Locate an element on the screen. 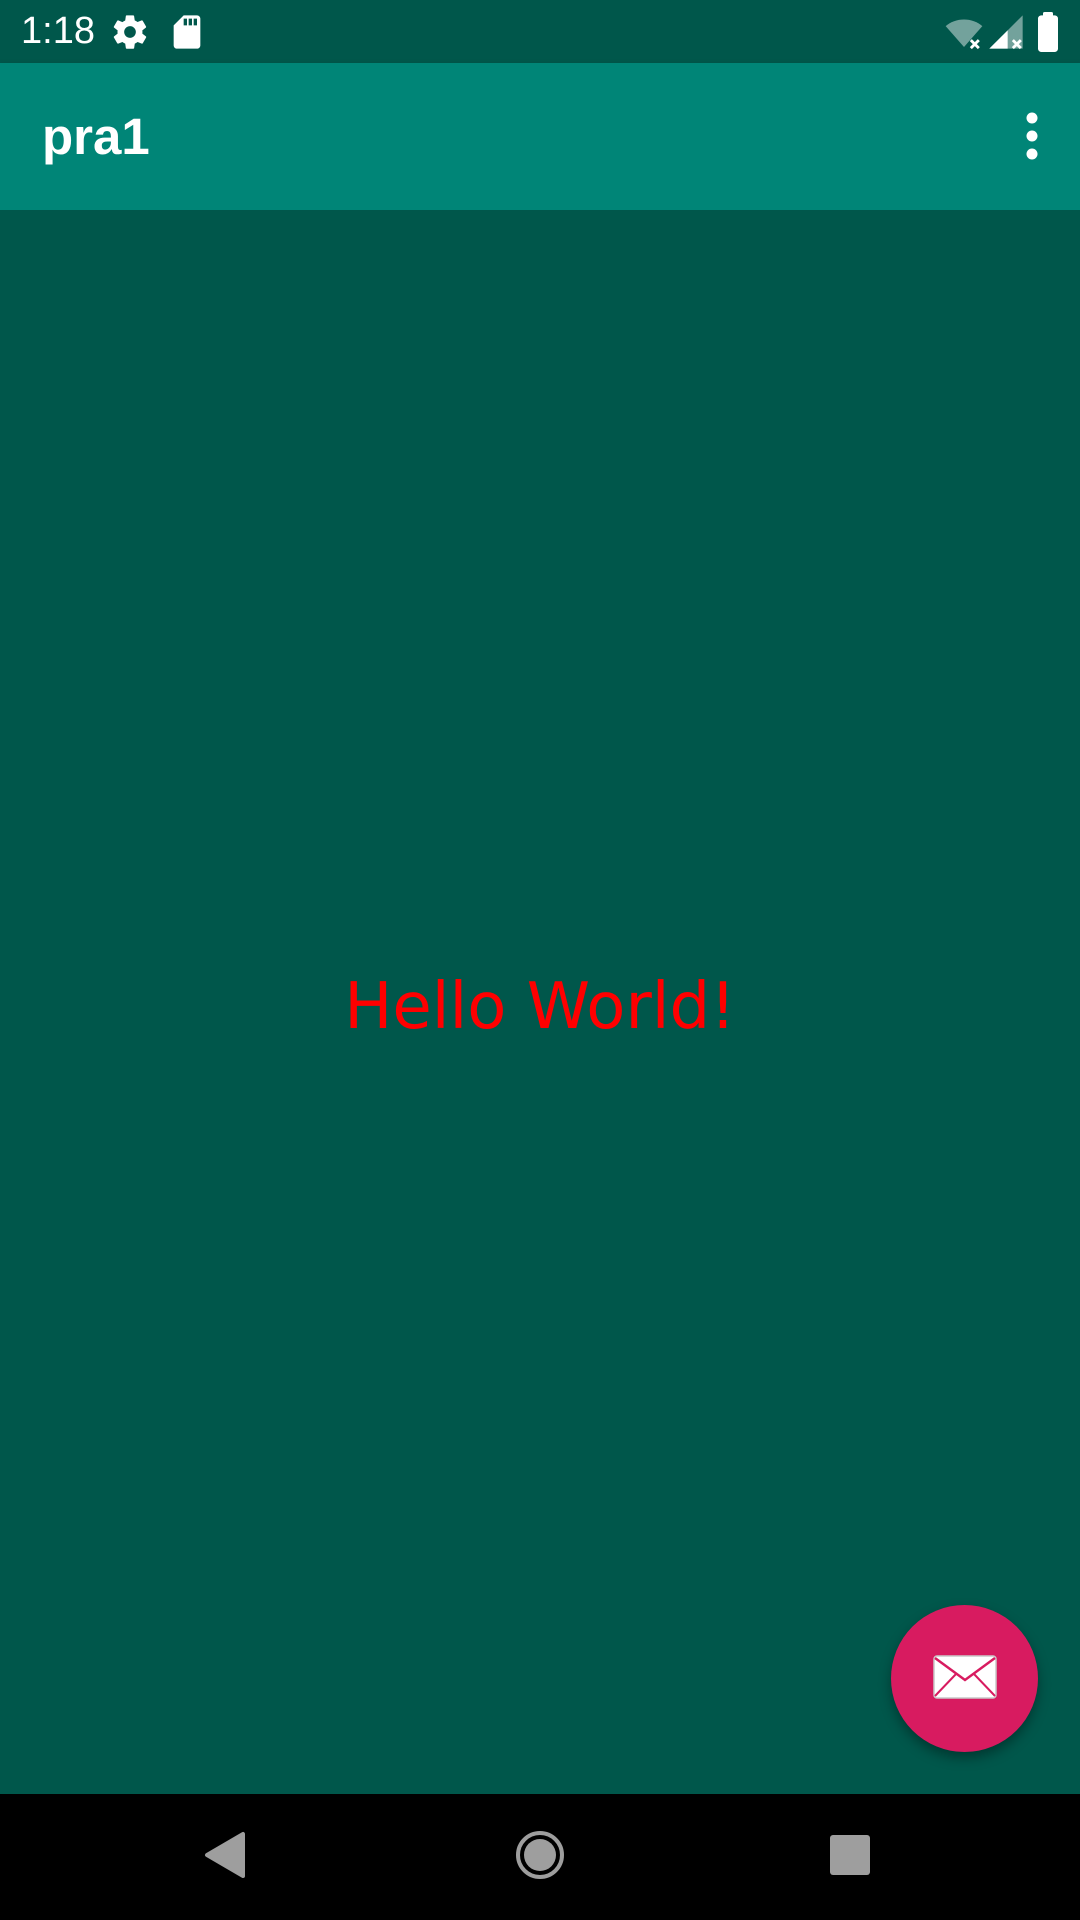  recents-button is located at coordinates (850, 1857).